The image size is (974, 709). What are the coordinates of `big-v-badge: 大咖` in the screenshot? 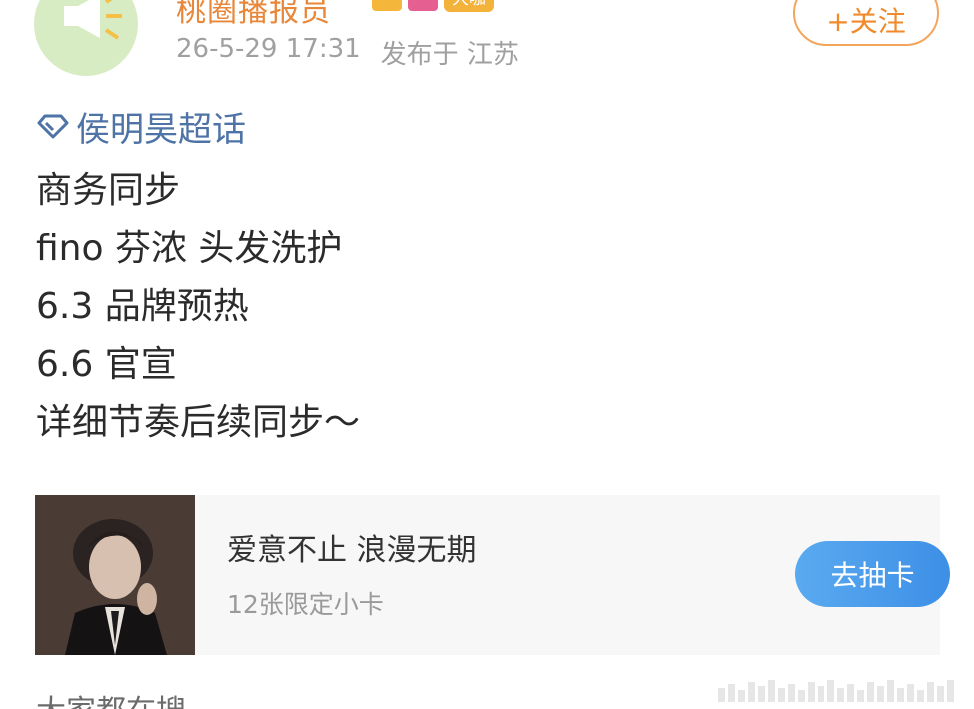 It's located at (469, 6).